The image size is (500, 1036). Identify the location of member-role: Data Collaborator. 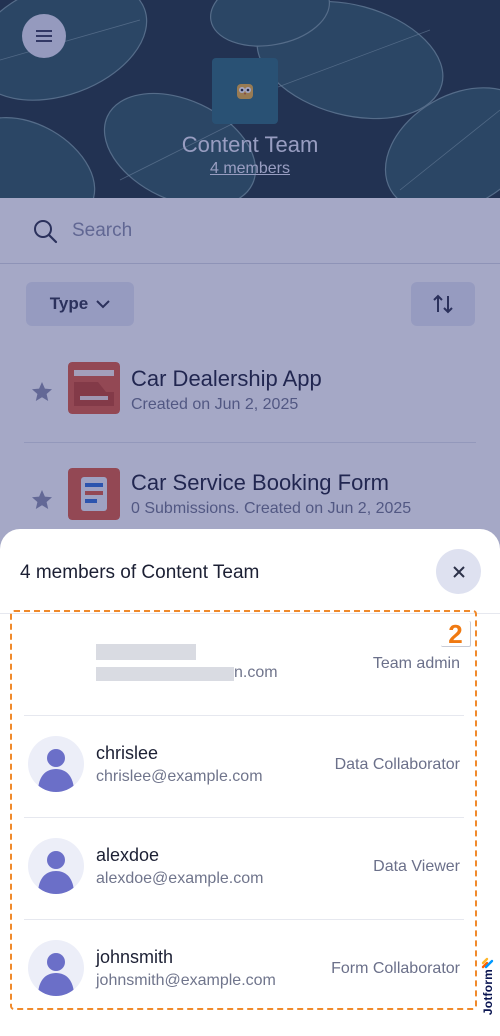
(397, 764).